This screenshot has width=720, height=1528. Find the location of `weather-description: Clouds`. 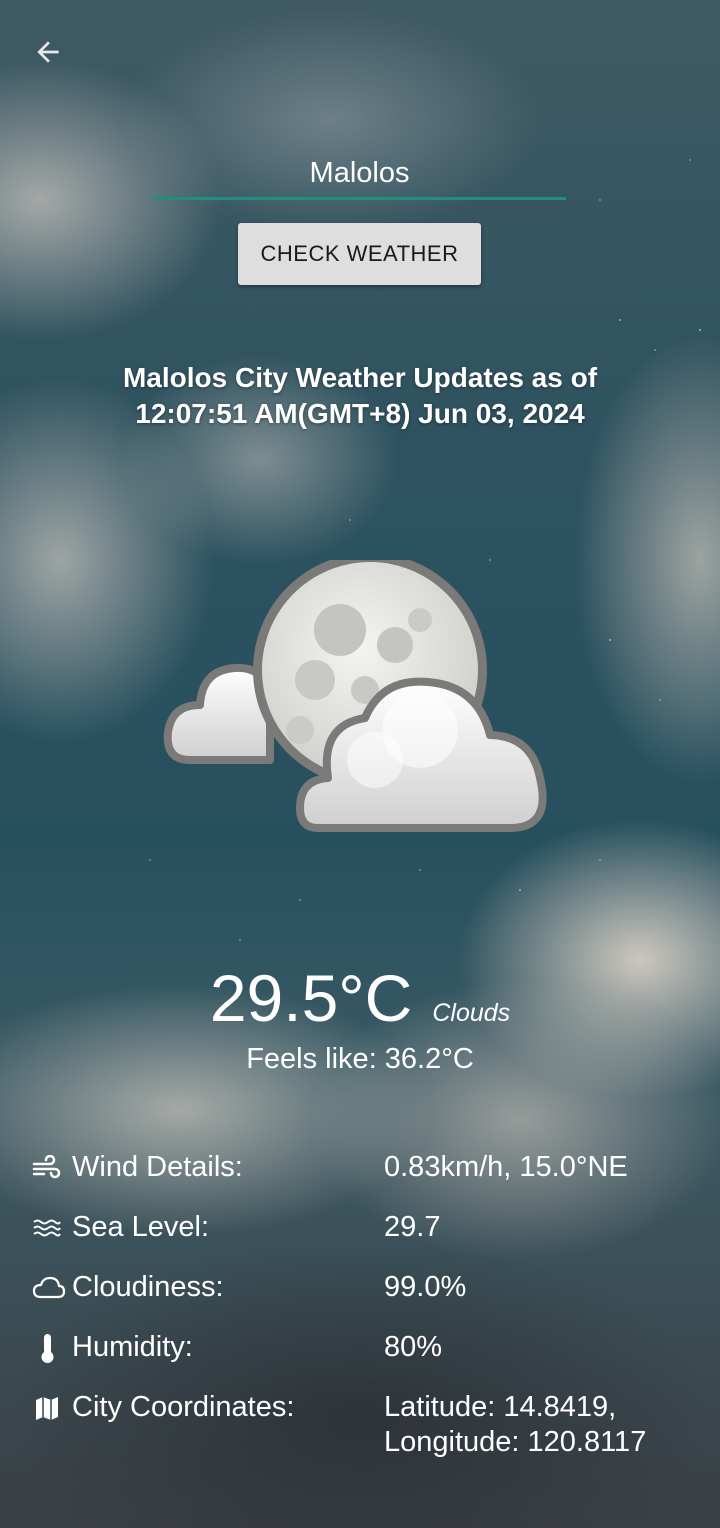

weather-description: Clouds is located at coordinates (471, 1013).